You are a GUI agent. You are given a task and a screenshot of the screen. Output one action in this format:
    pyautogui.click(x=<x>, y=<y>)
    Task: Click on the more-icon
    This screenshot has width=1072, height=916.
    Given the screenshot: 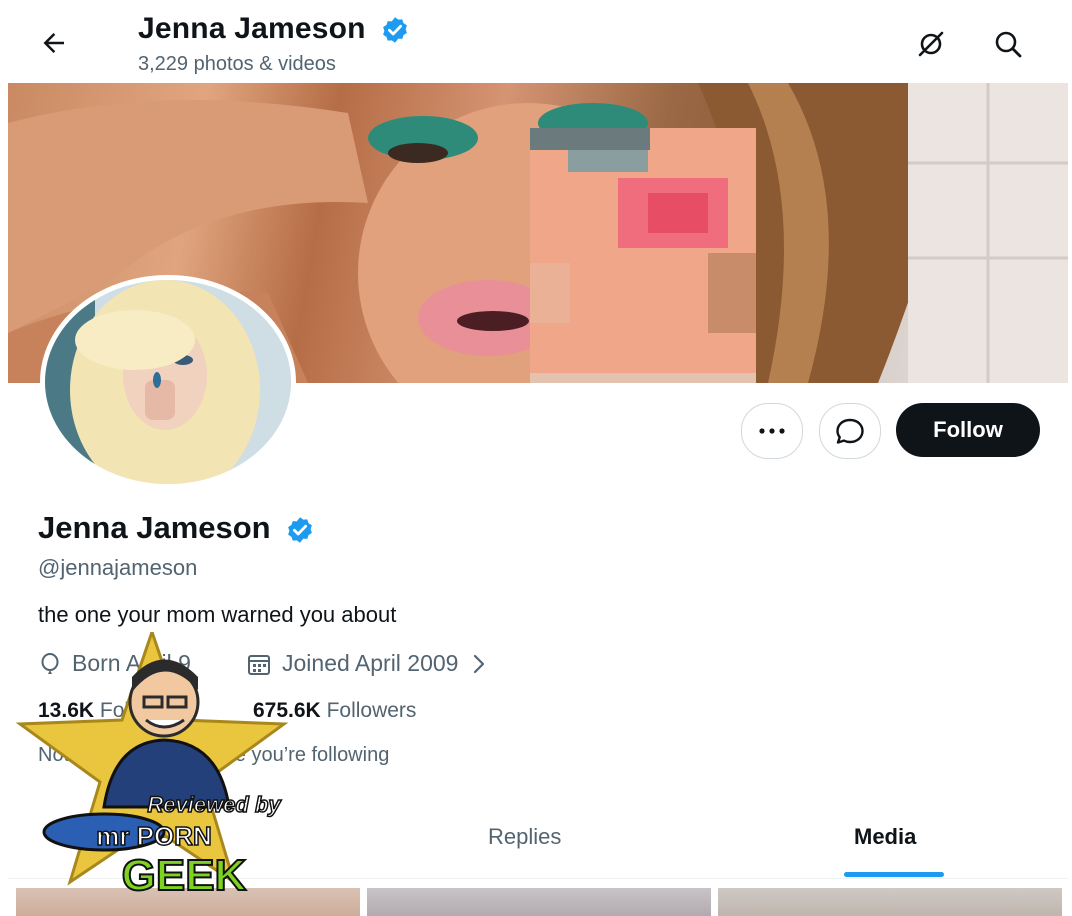 What is the action you would take?
    pyautogui.click(x=772, y=431)
    